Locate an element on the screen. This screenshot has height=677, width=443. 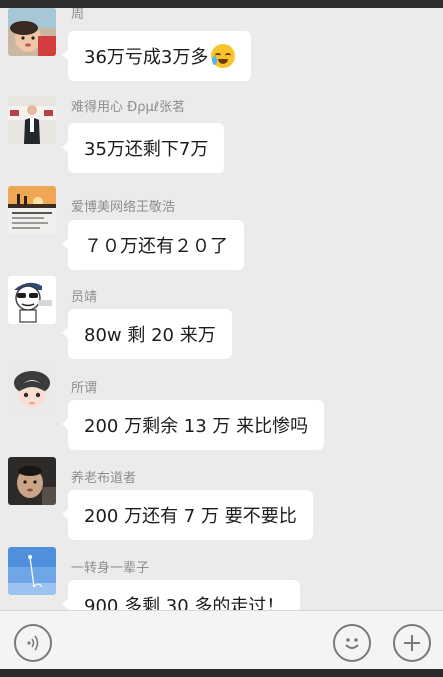
emoji-icon is located at coordinates (352, 643).